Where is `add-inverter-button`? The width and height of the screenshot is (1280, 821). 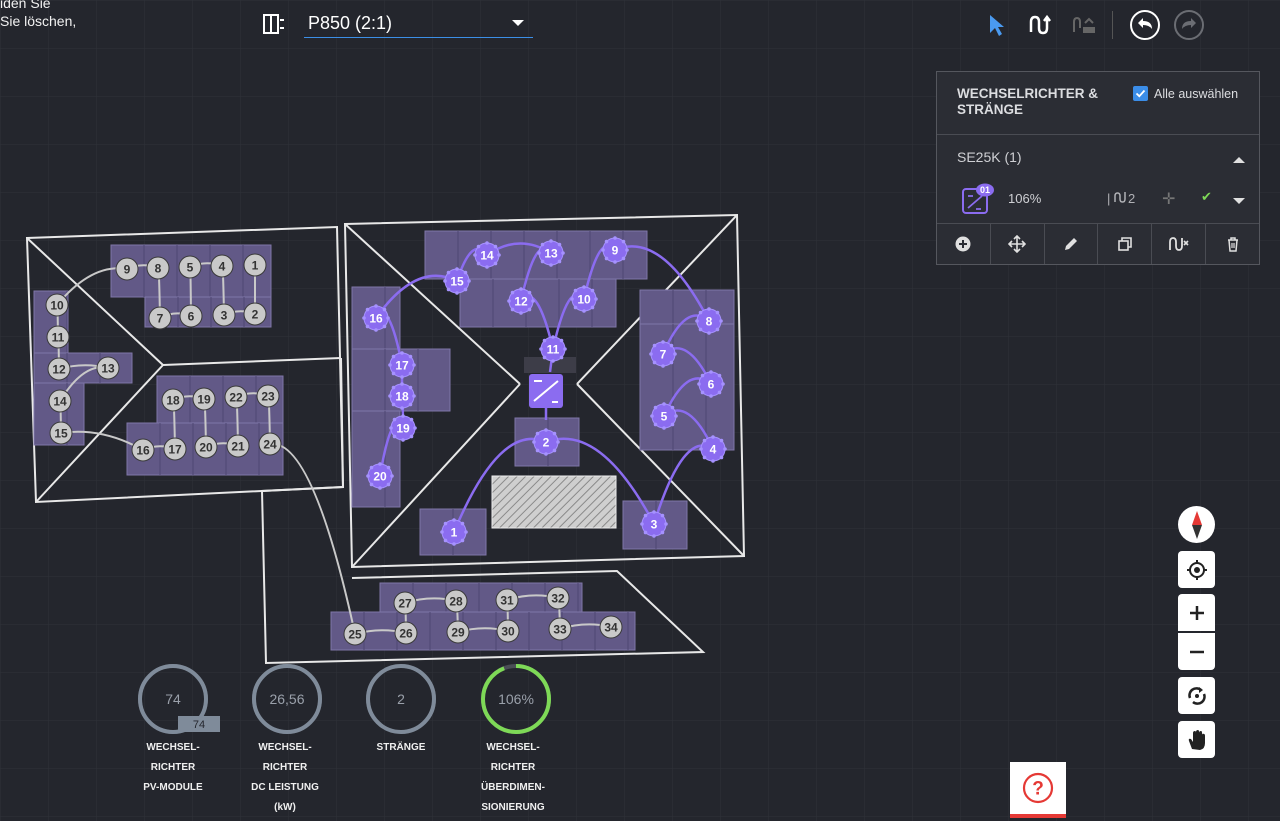
add-inverter-button is located at coordinates (964, 244).